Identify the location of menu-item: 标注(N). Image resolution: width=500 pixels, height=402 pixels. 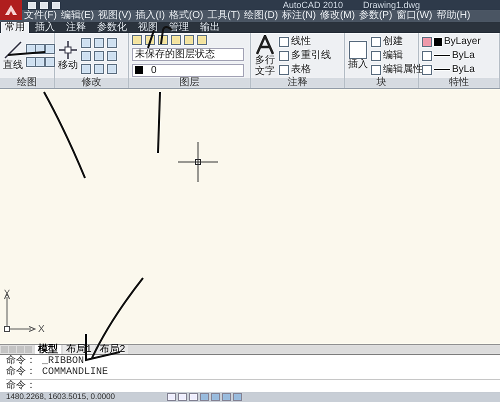
(299, 16).